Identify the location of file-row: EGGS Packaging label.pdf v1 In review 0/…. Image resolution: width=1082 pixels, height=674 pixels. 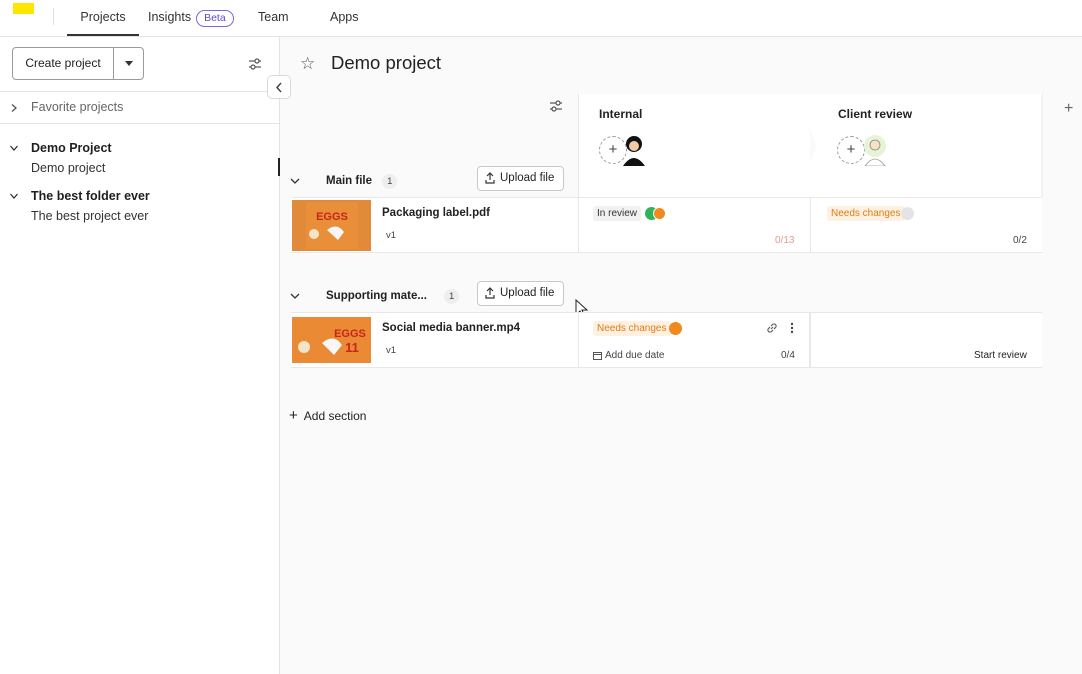
(666, 225).